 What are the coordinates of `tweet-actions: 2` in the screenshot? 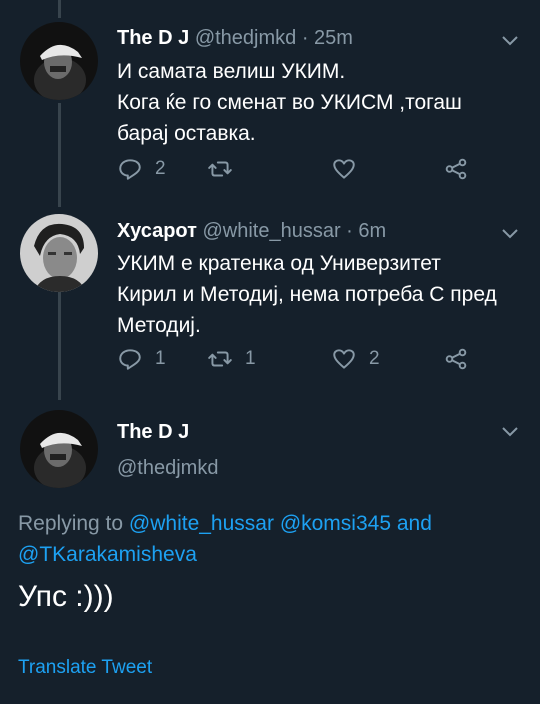 It's located at (308, 171).